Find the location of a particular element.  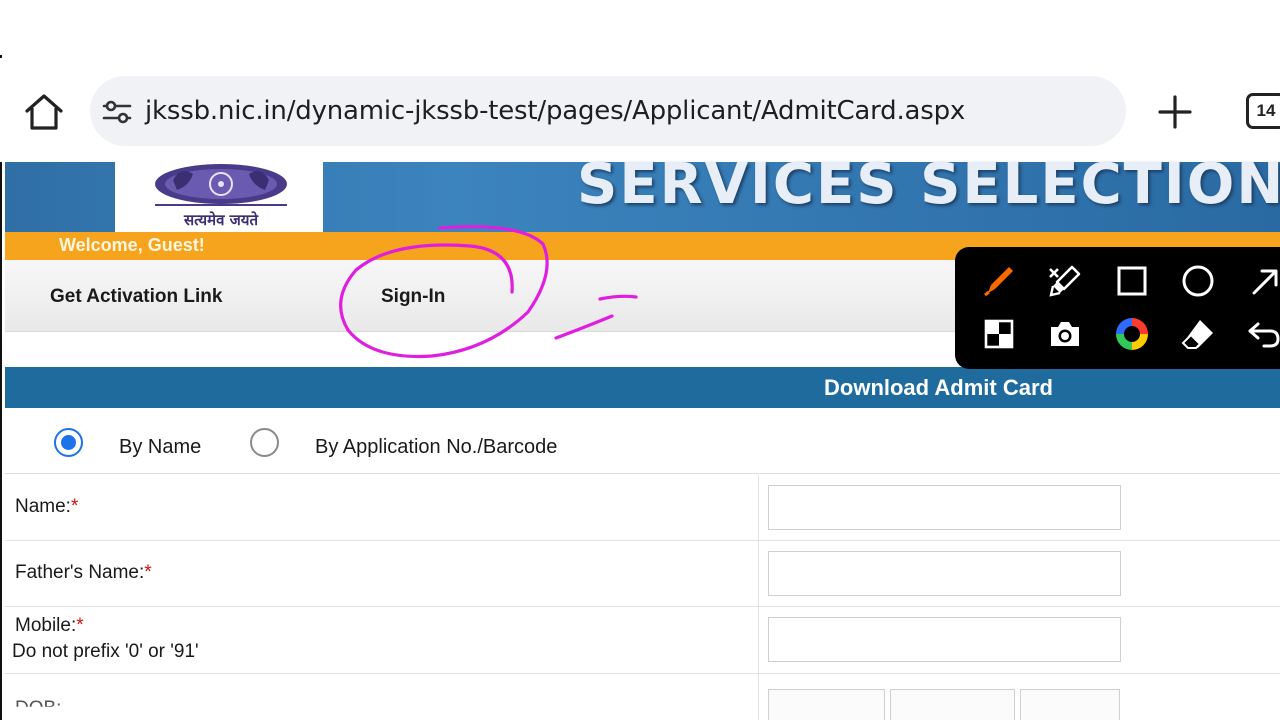

mosaic-icon is located at coordinates (999, 334).